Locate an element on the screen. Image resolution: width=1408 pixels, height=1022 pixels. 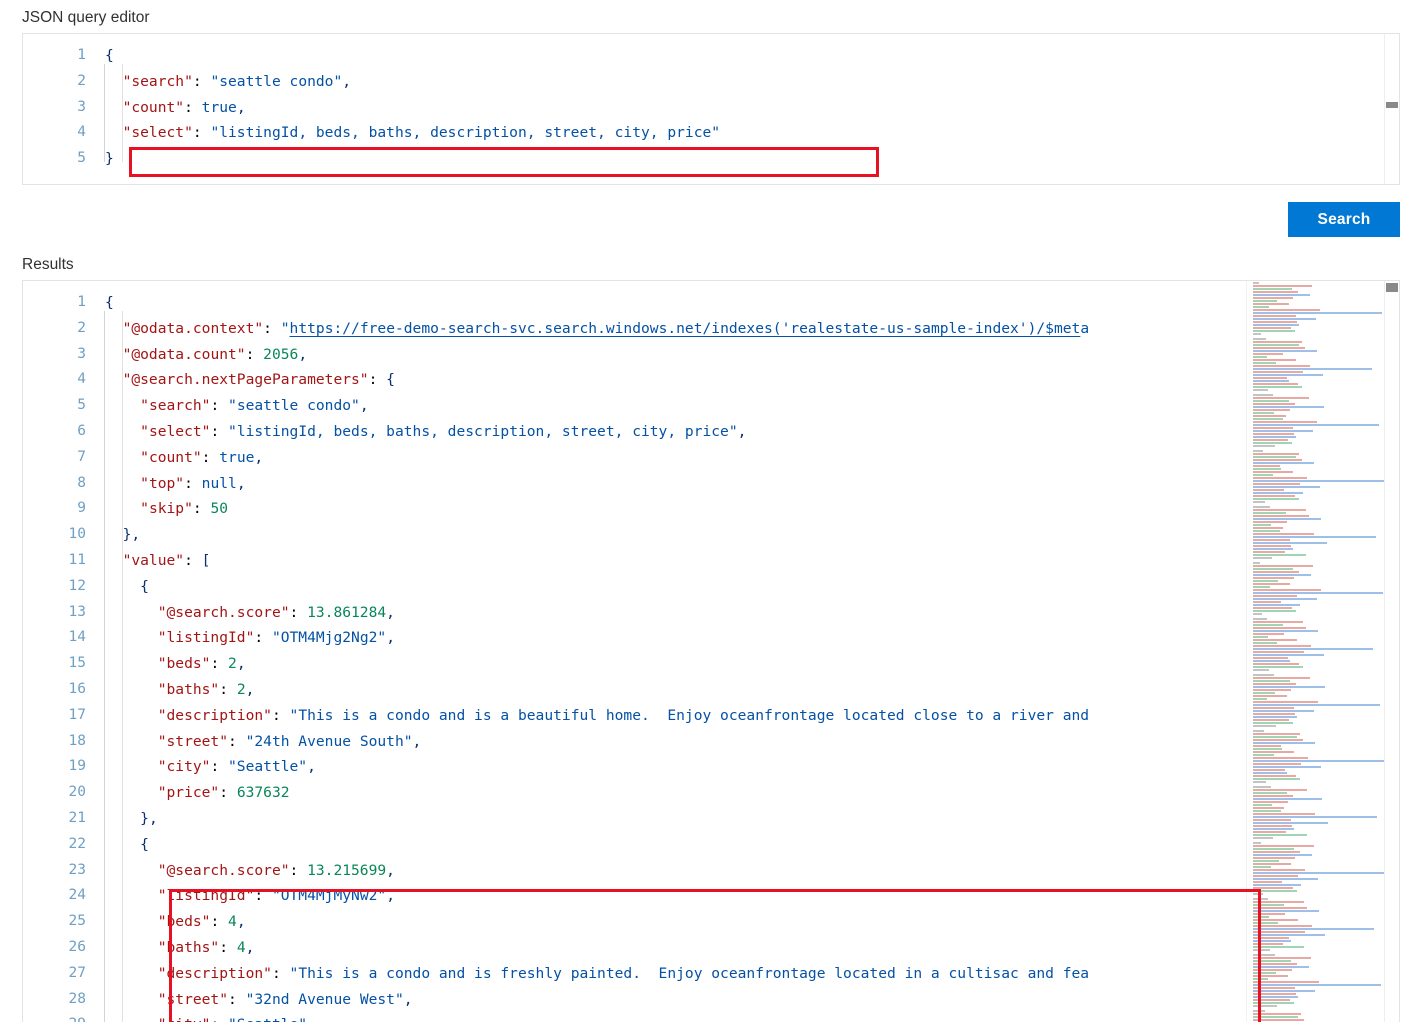
code-line: "top": null, is located at coordinates (749, 484).